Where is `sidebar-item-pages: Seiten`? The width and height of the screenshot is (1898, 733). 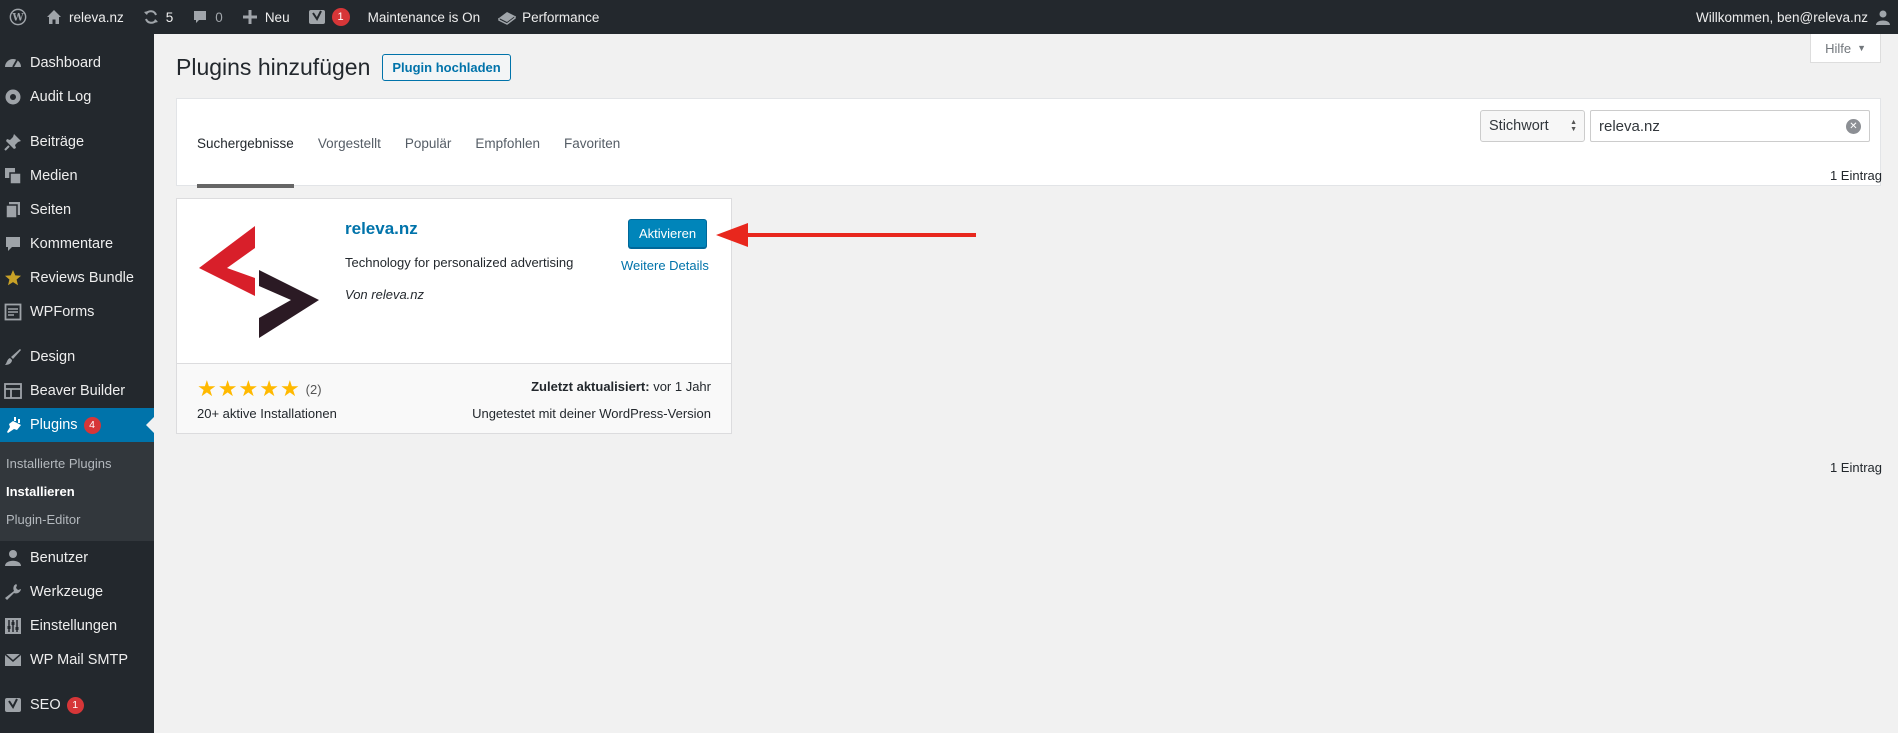
sidebar-item-pages: Seiten is located at coordinates (77, 210).